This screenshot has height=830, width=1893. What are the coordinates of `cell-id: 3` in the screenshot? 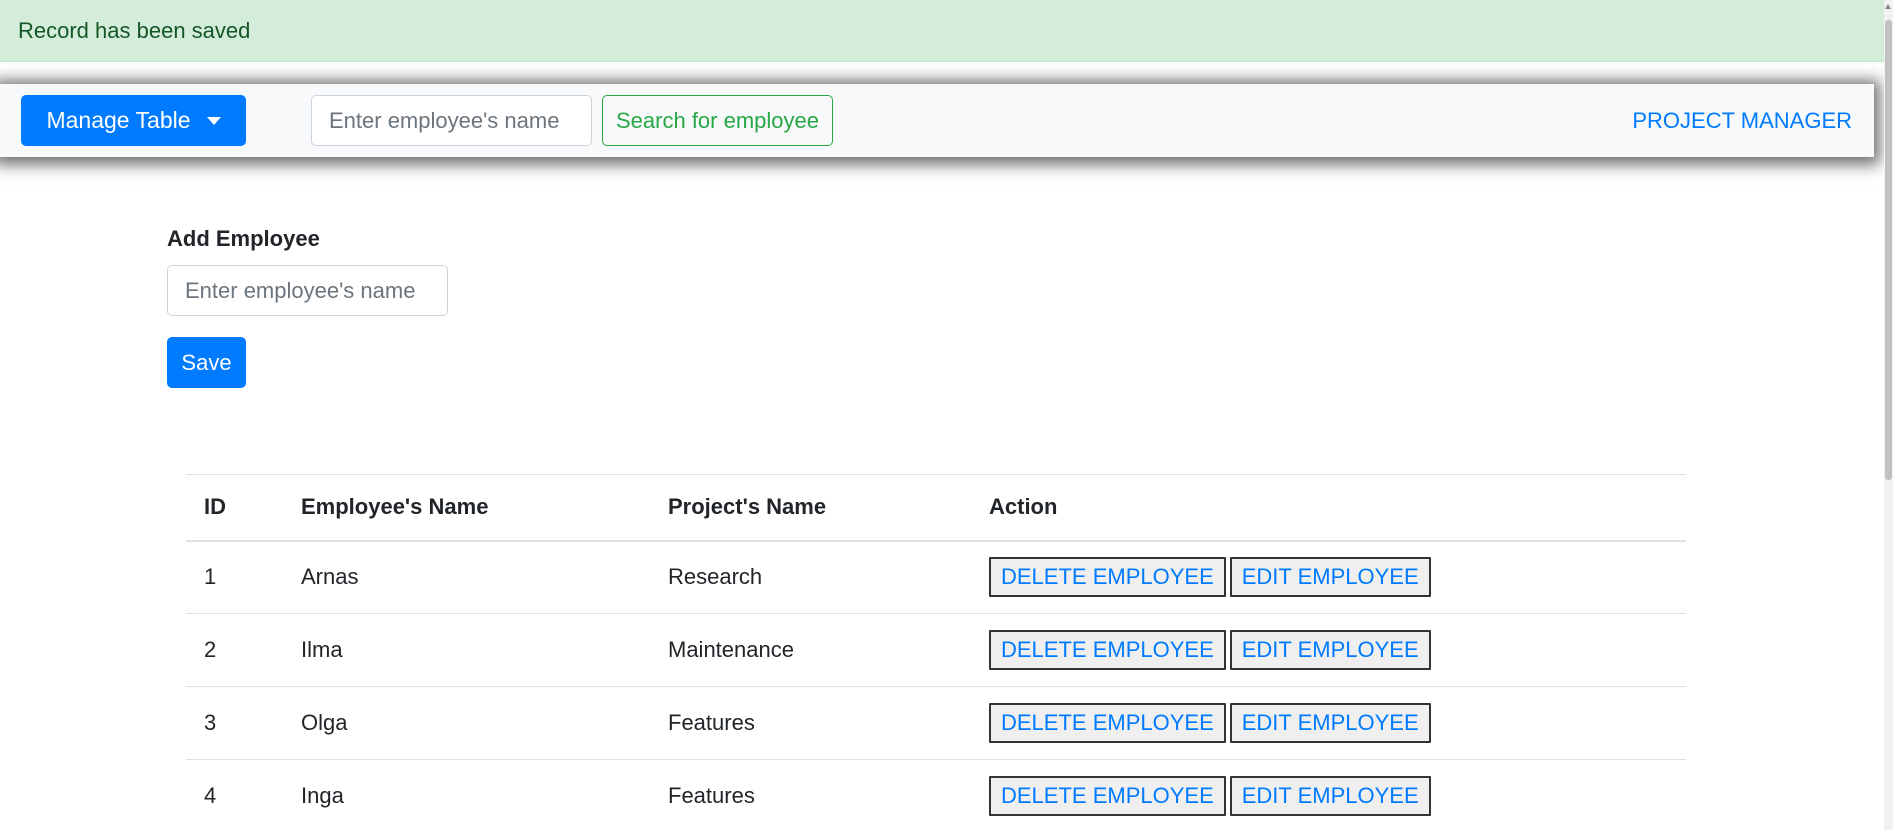 It's located at (210, 722).